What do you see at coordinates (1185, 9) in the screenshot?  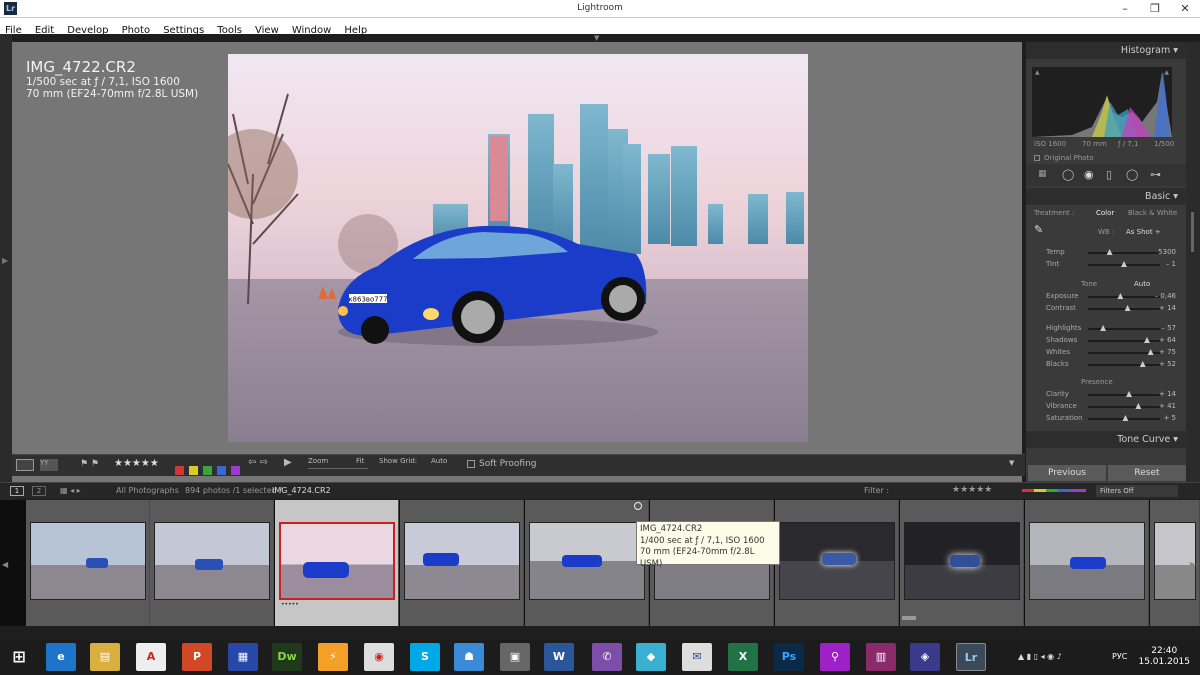 I see `close-button: ✕` at bounding box center [1185, 9].